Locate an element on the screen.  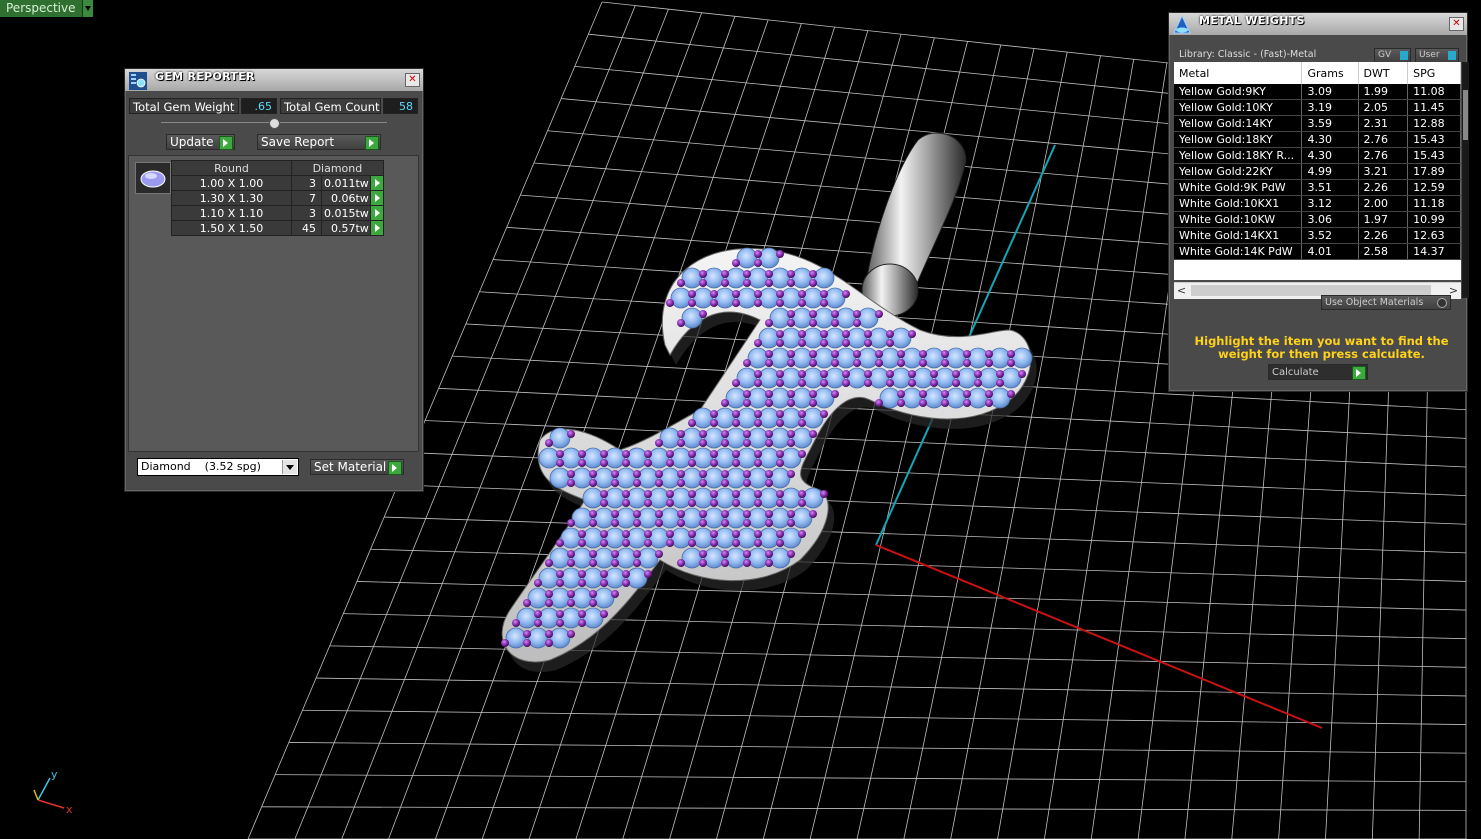
update-button: Update is located at coordinates (200, 142).